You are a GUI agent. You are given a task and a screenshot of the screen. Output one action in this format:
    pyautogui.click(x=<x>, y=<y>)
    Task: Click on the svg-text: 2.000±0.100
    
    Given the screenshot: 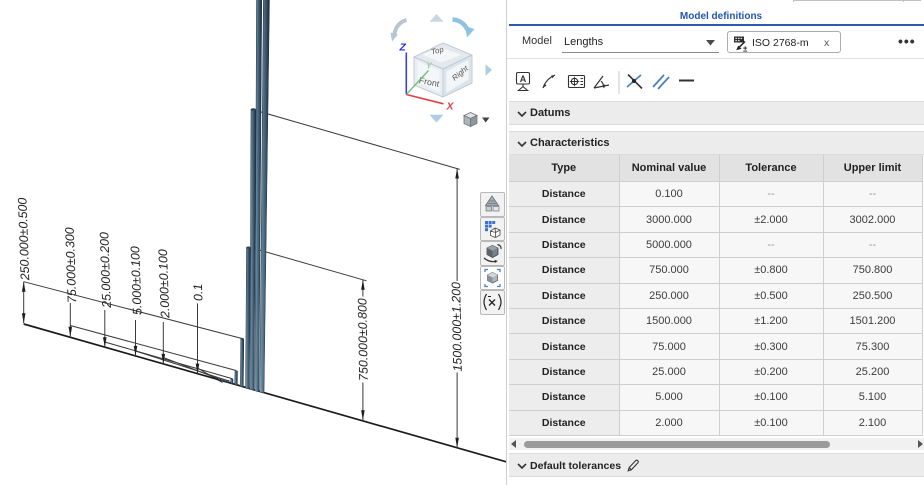 What is the action you would take?
    pyautogui.click(x=164, y=284)
    